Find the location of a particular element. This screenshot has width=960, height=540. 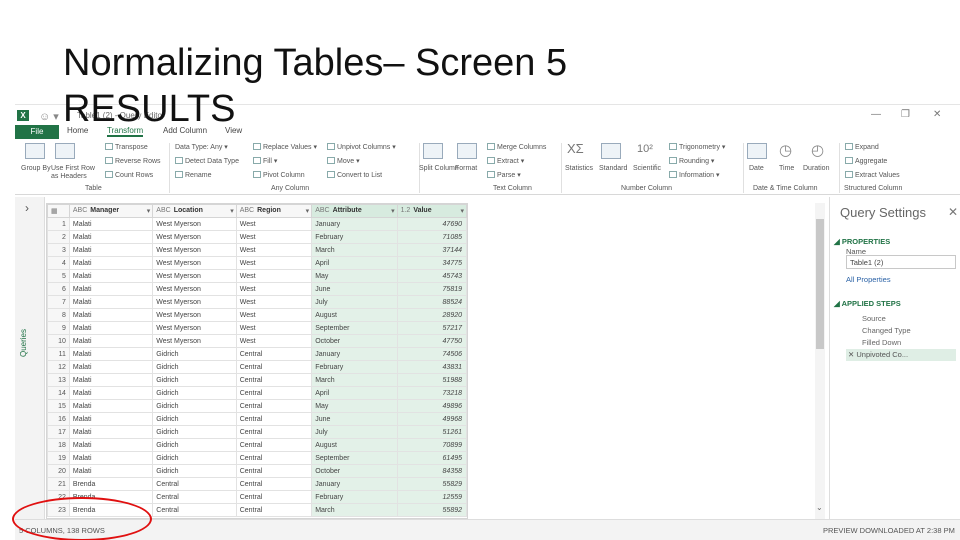

cell-value: 34775 is located at coordinates (431, 263).